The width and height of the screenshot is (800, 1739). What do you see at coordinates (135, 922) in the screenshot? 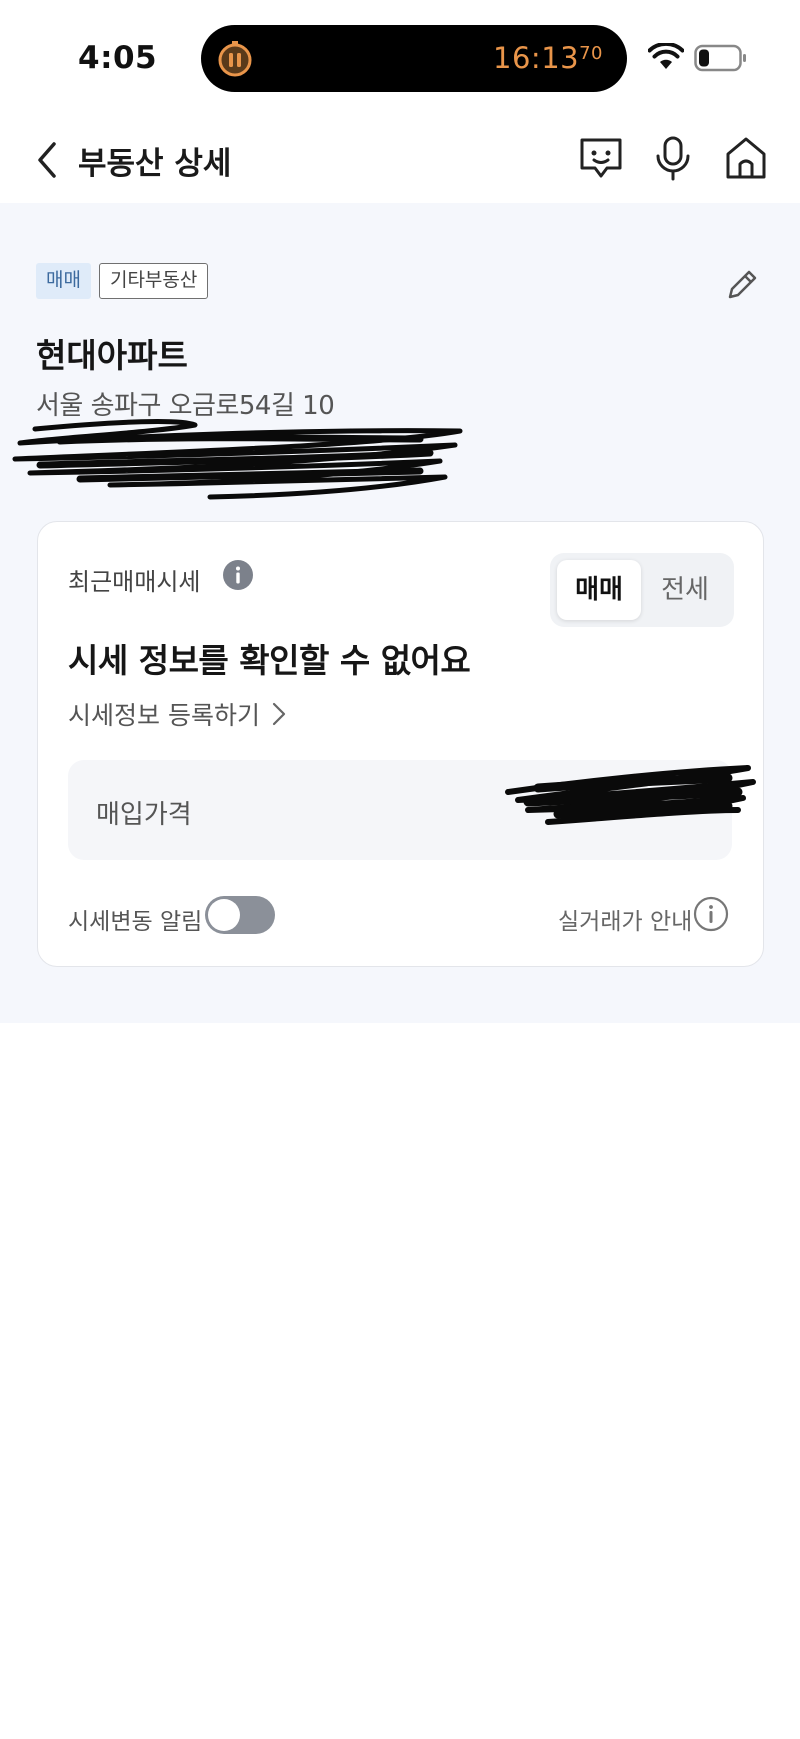
I see `price-alert-label: 시세변동 알림` at bounding box center [135, 922].